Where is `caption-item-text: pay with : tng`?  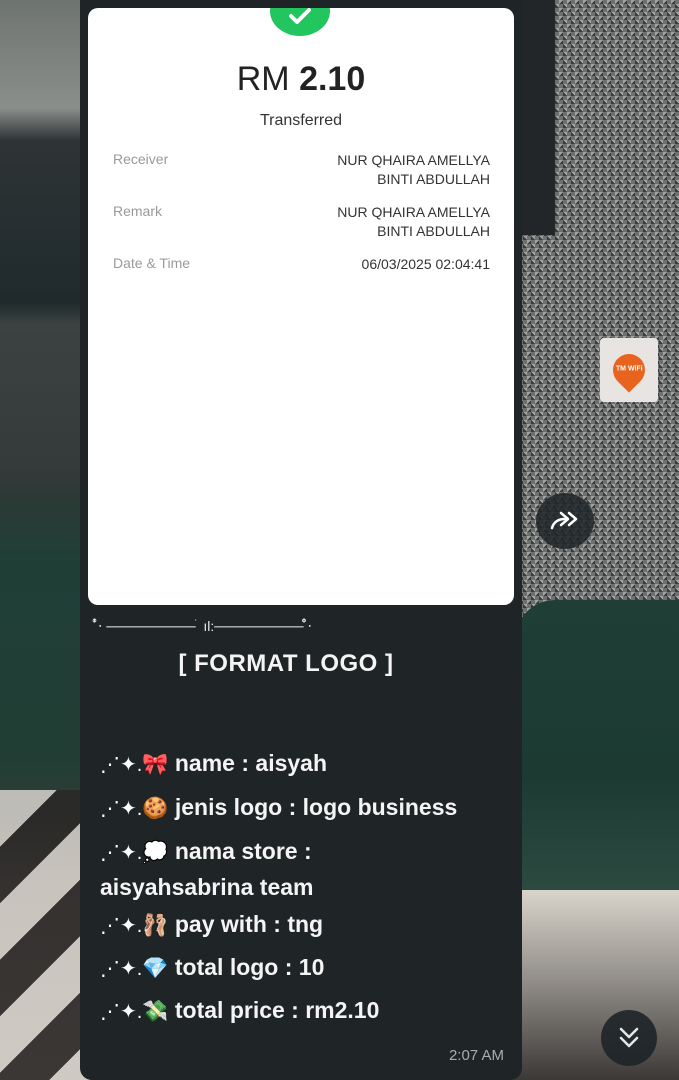
caption-item-text: pay with : tng is located at coordinates (249, 924).